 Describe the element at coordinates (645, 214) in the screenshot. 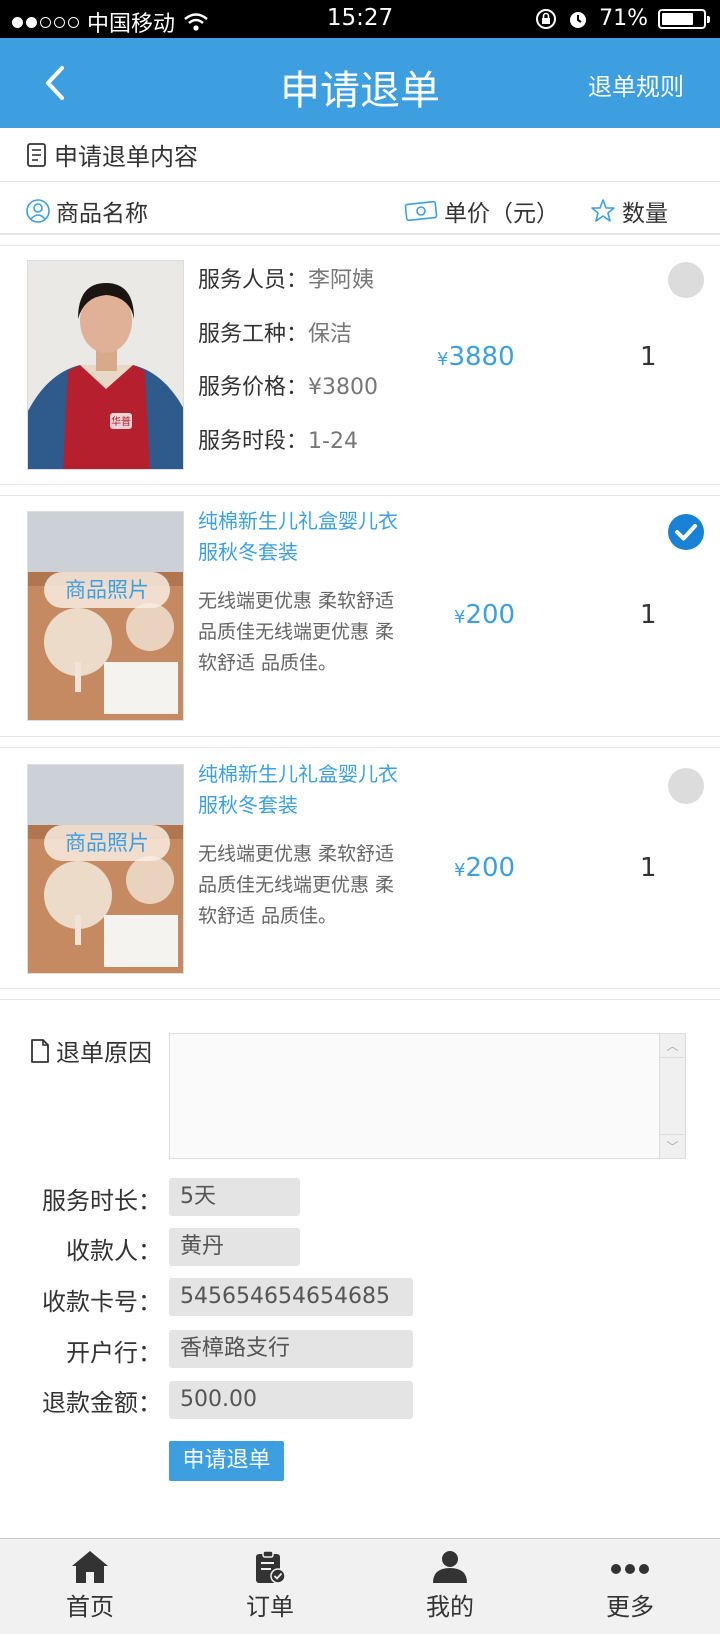

I see `column-quantity-label: 数量` at that location.